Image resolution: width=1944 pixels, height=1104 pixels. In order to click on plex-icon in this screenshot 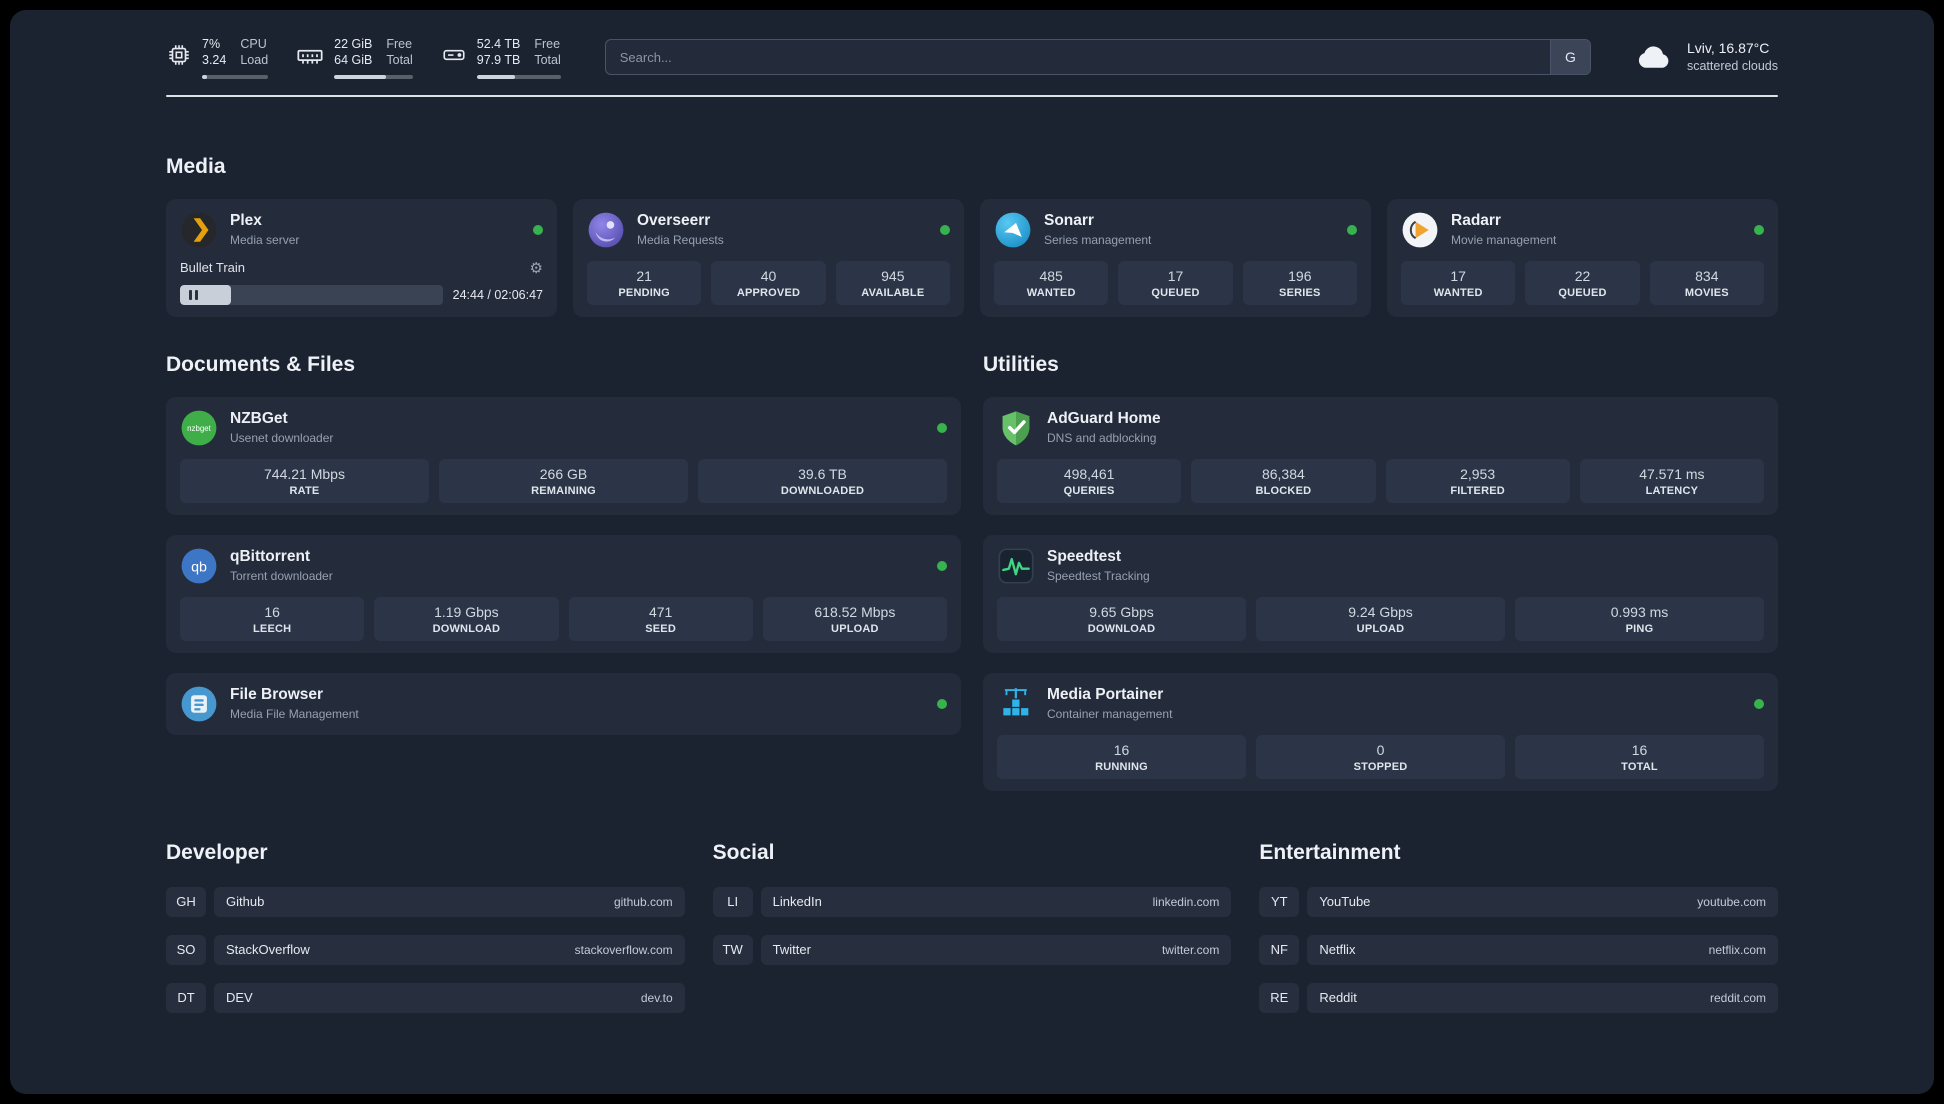, I will do `click(199, 230)`.